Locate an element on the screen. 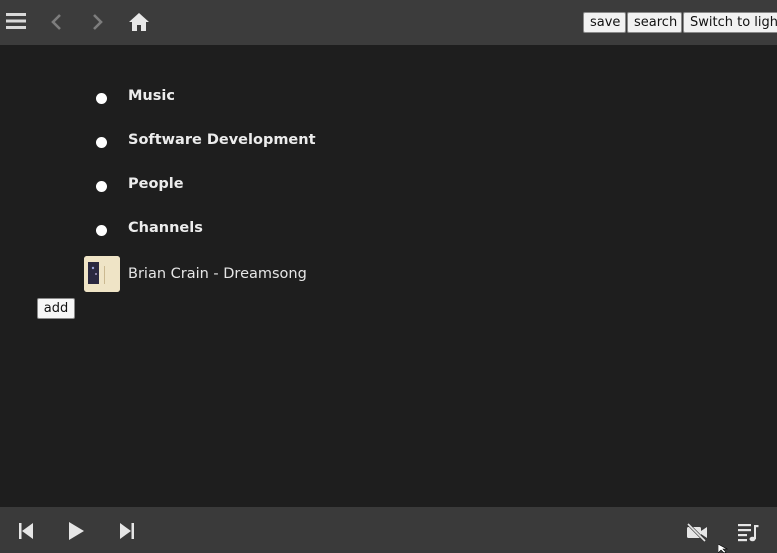  list-item-people: People is located at coordinates (200, 186).